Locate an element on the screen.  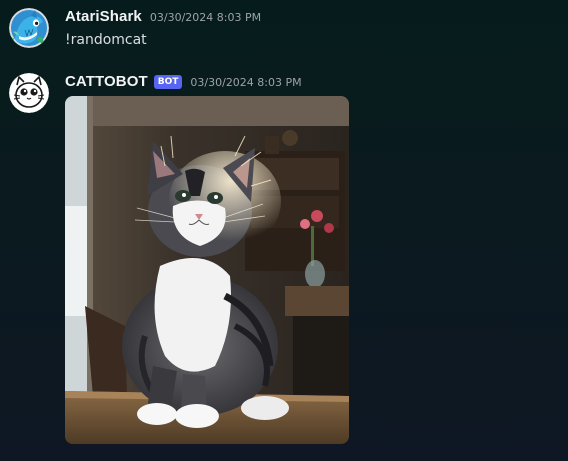
user-avatar is located at coordinates (29, 28).